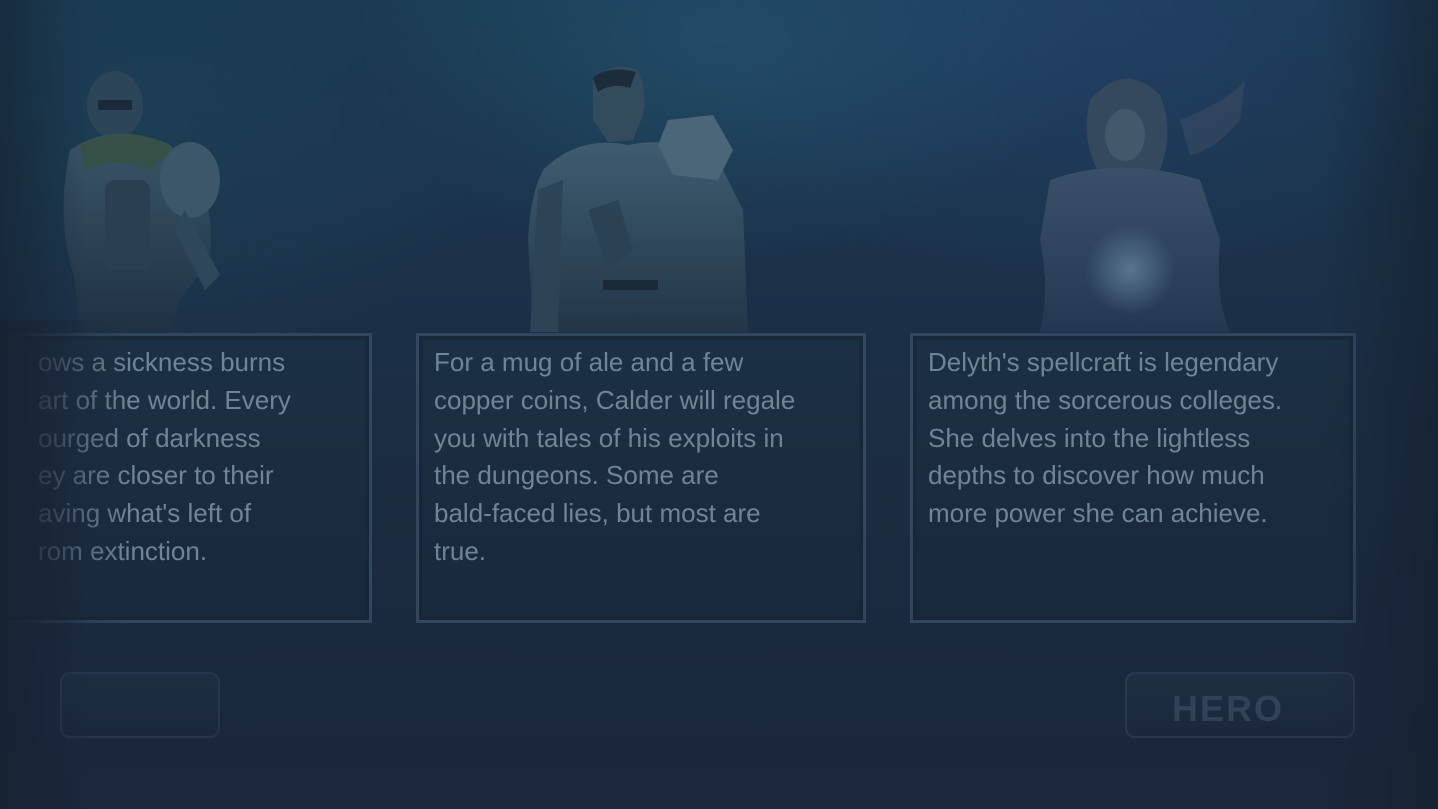 The image size is (1438, 809). What do you see at coordinates (1142, 205) in the screenshot?
I see `sorceress-icon` at bounding box center [1142, 205].